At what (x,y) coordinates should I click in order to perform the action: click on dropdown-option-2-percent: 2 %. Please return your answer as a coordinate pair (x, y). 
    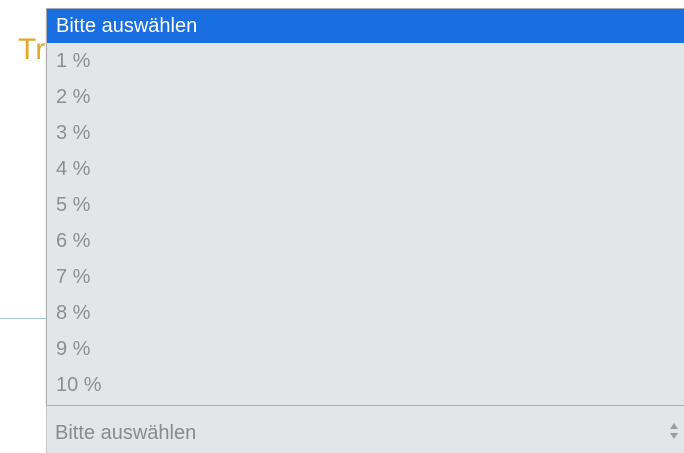
    Looking at the image, I should click on (365, 97).